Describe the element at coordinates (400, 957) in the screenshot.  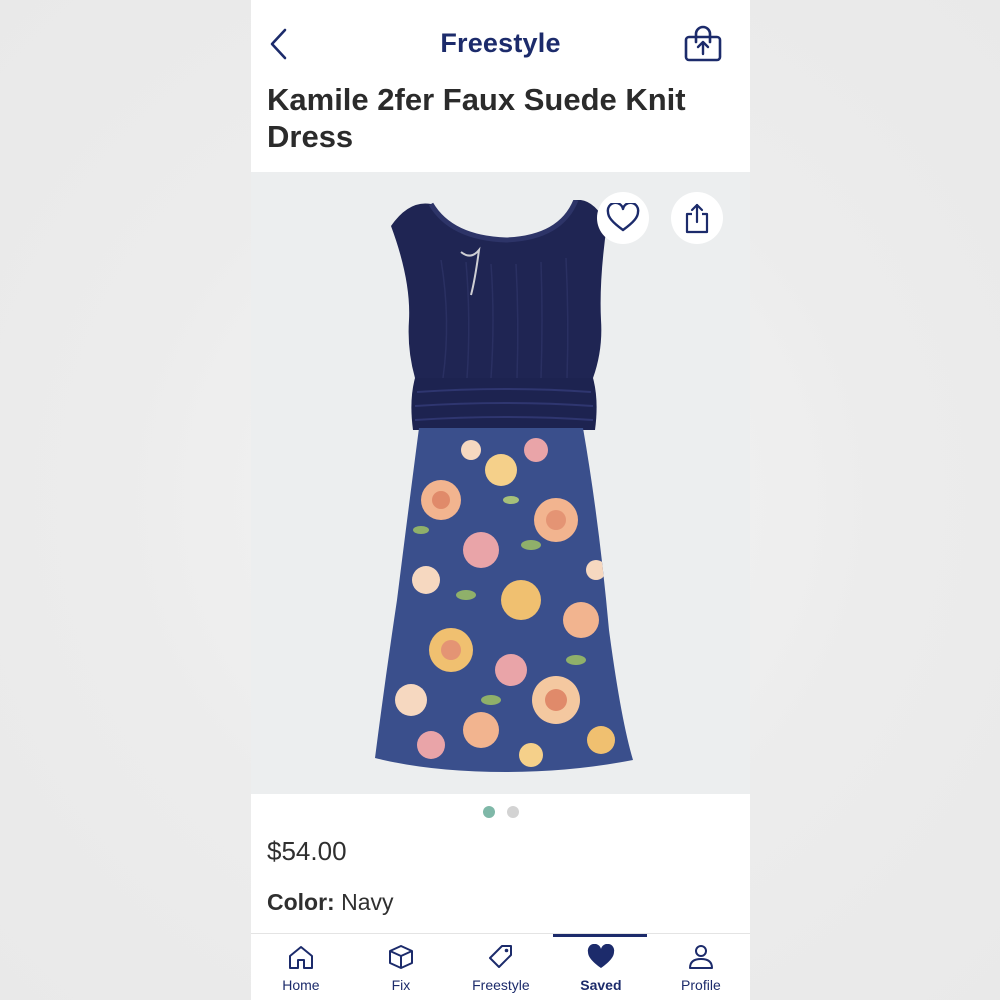
I see `box-icon` at that location.